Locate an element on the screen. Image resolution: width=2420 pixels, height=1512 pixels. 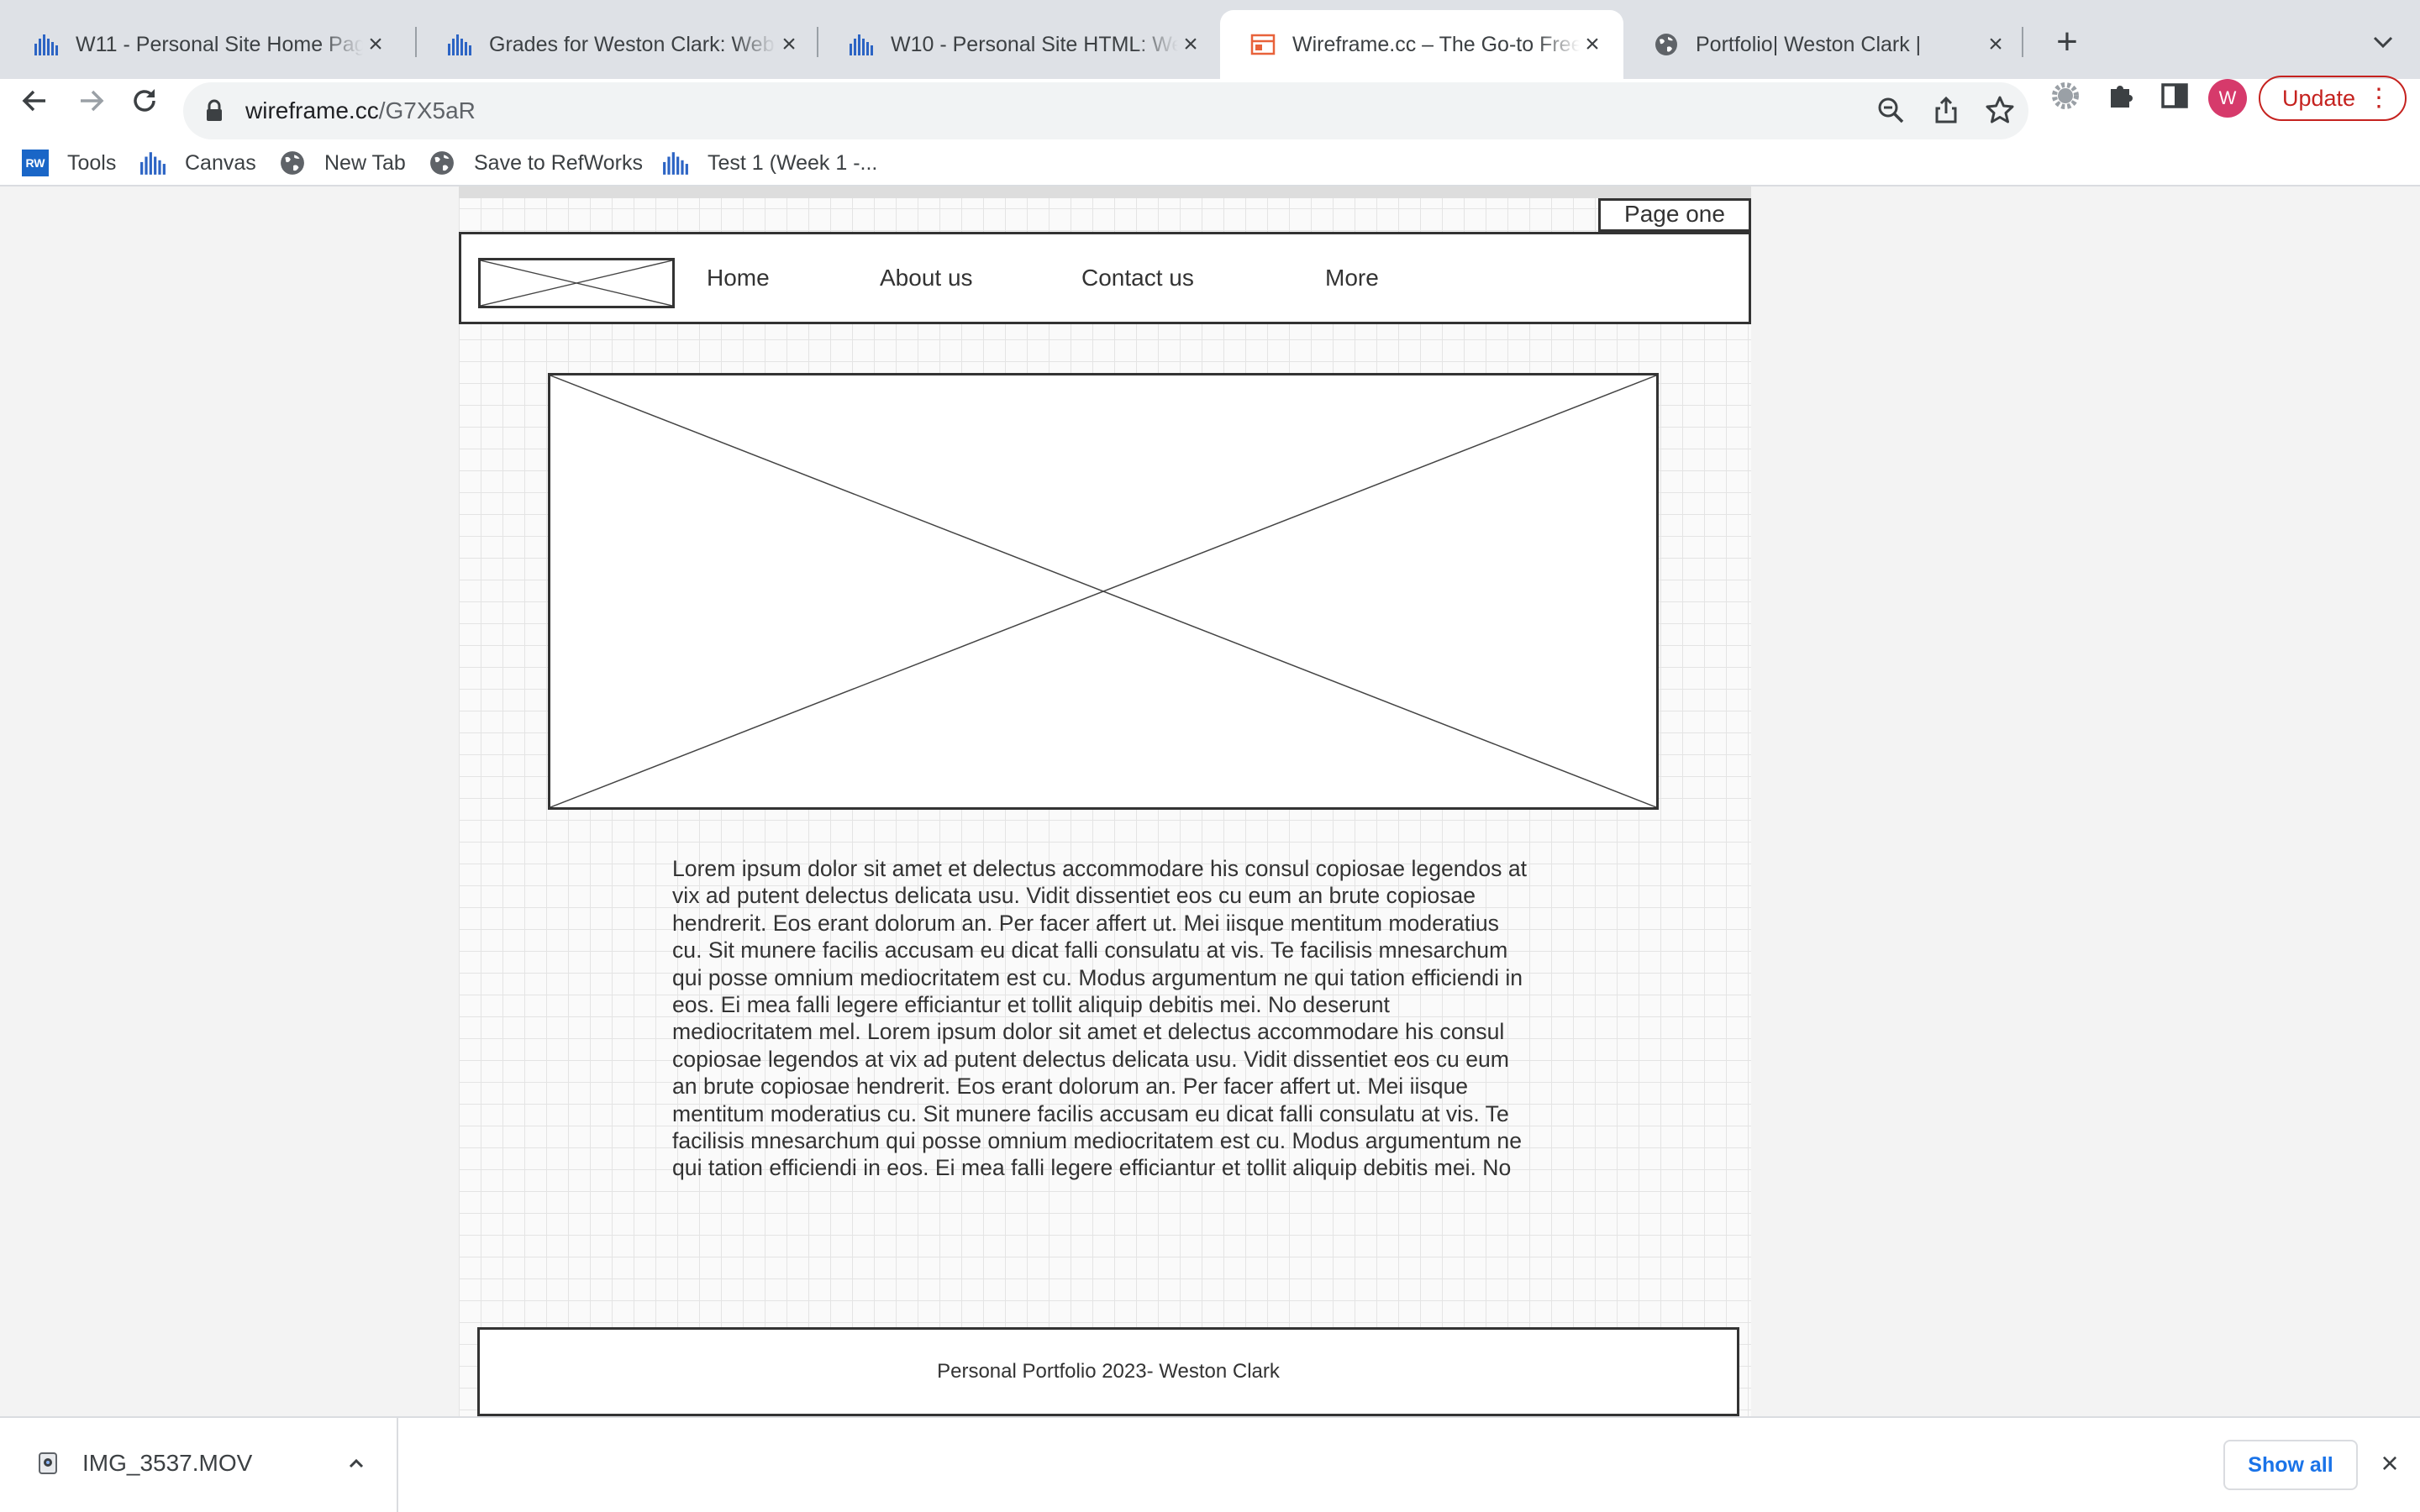
lock-icon is located at coordinates (214, 110).